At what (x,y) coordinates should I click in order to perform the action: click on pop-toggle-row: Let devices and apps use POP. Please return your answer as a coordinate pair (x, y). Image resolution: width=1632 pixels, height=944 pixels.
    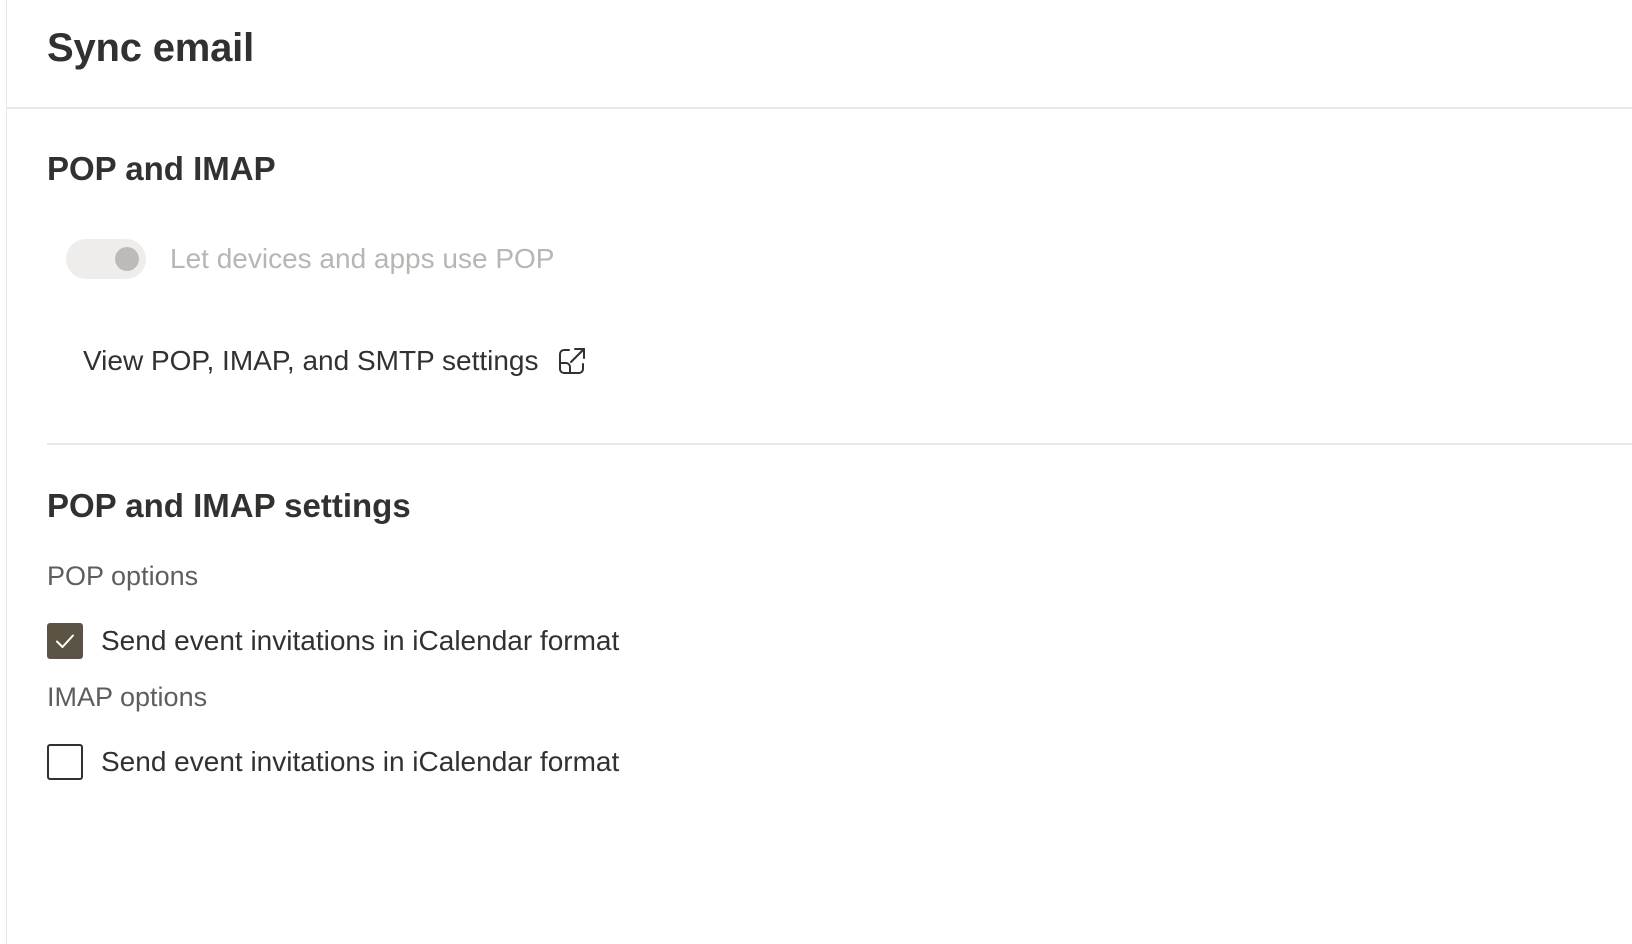
    Looking at the image, I should click on (310, 259).